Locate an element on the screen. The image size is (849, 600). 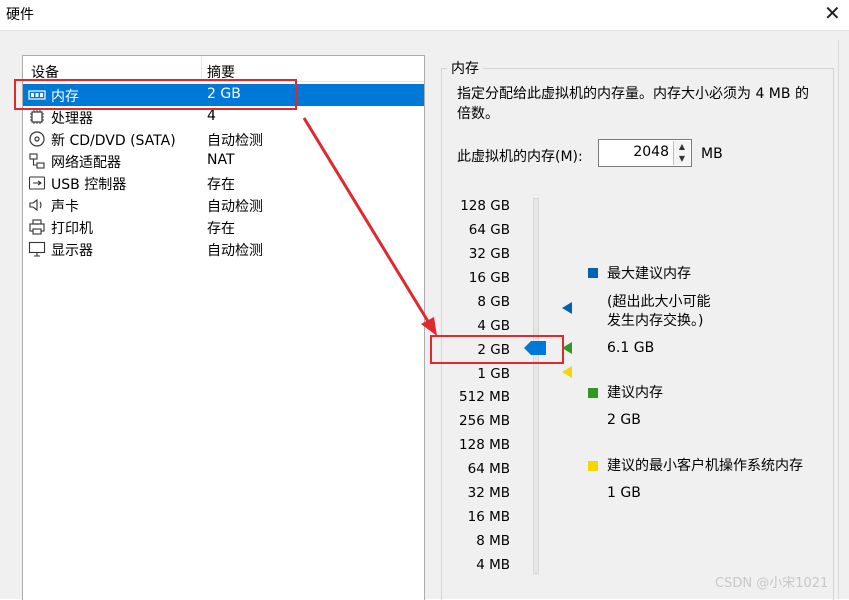
min-guest-legend-square-icon is located at coordinates (593, 466).